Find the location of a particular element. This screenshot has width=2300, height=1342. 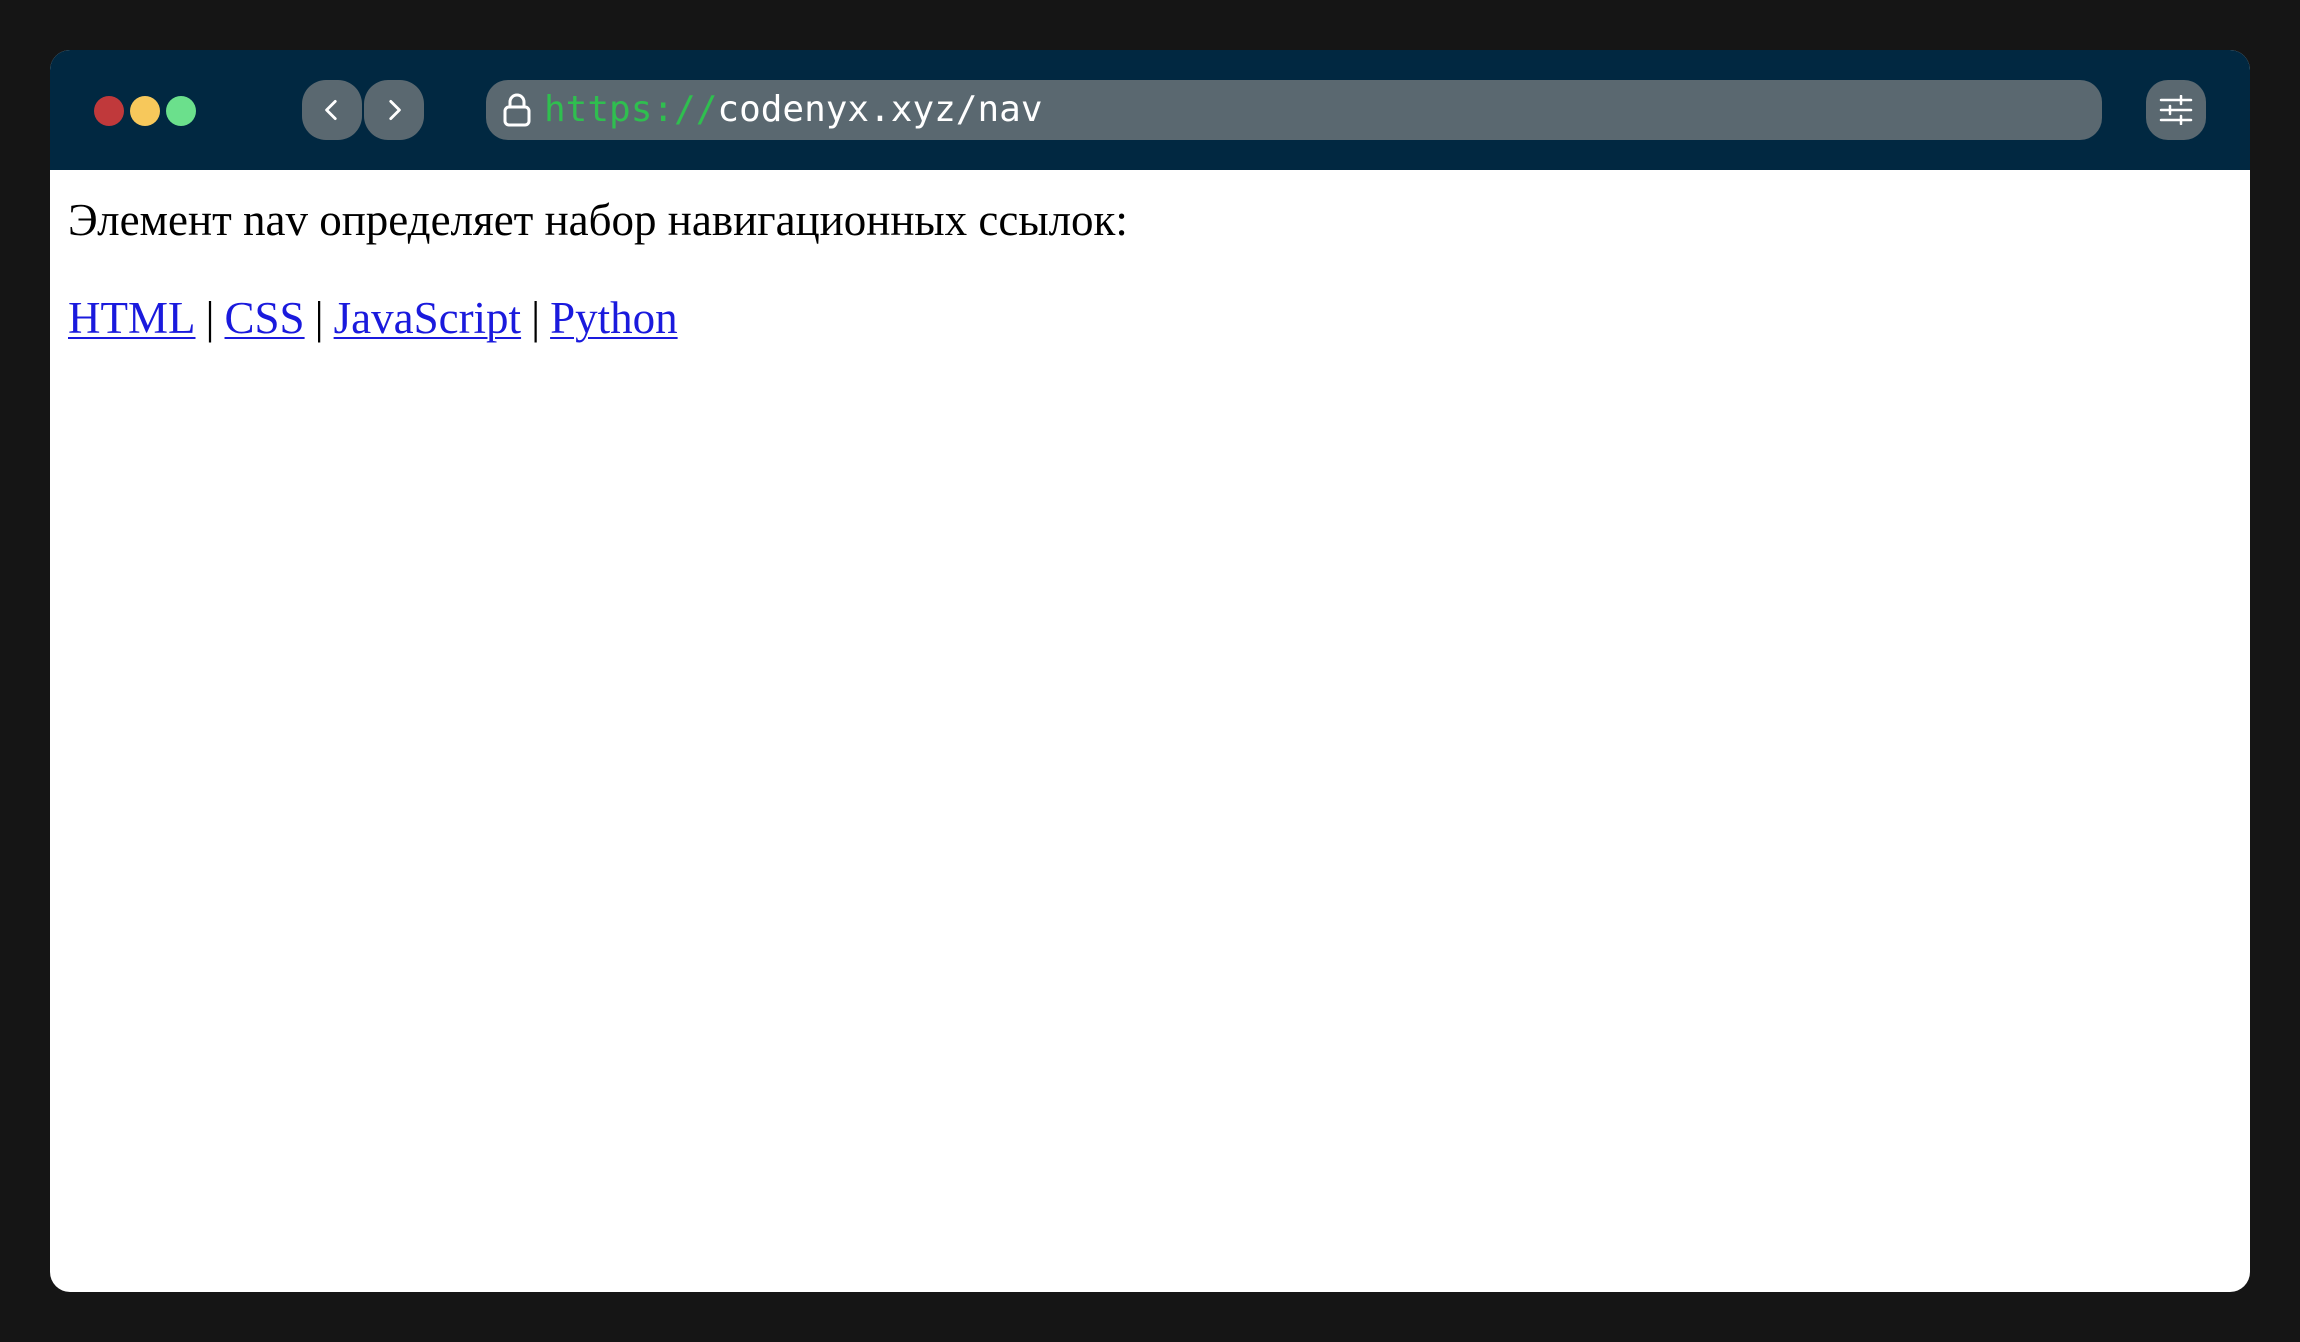

url-text: https://codenyx.xyz/nav is located at coordinates (793, 110).